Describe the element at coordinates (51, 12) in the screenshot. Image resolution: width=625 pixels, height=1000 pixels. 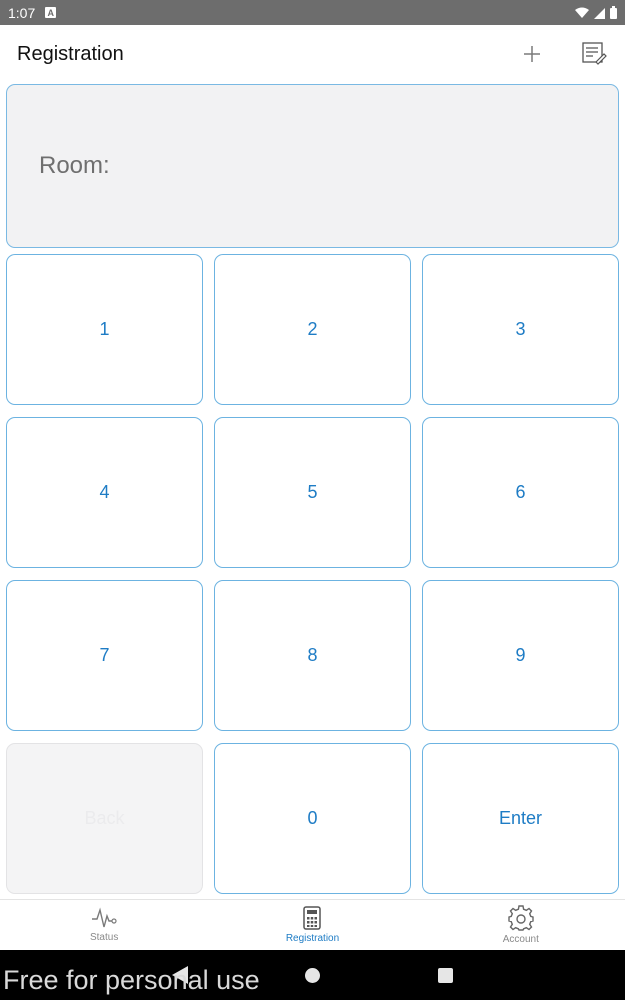
I see `notification-icon: A` at that location.